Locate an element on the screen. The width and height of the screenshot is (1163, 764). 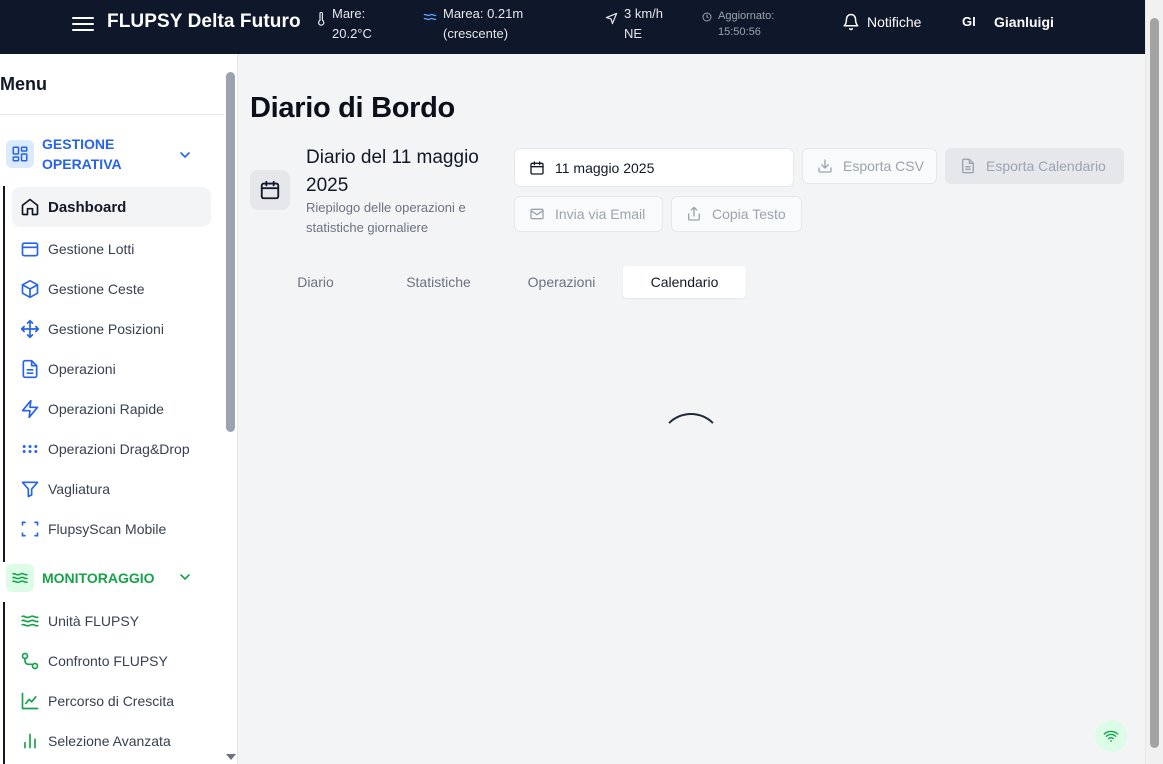
diary-title: Diario del 11 maggio 2025 is located at coordinates (392, 171).